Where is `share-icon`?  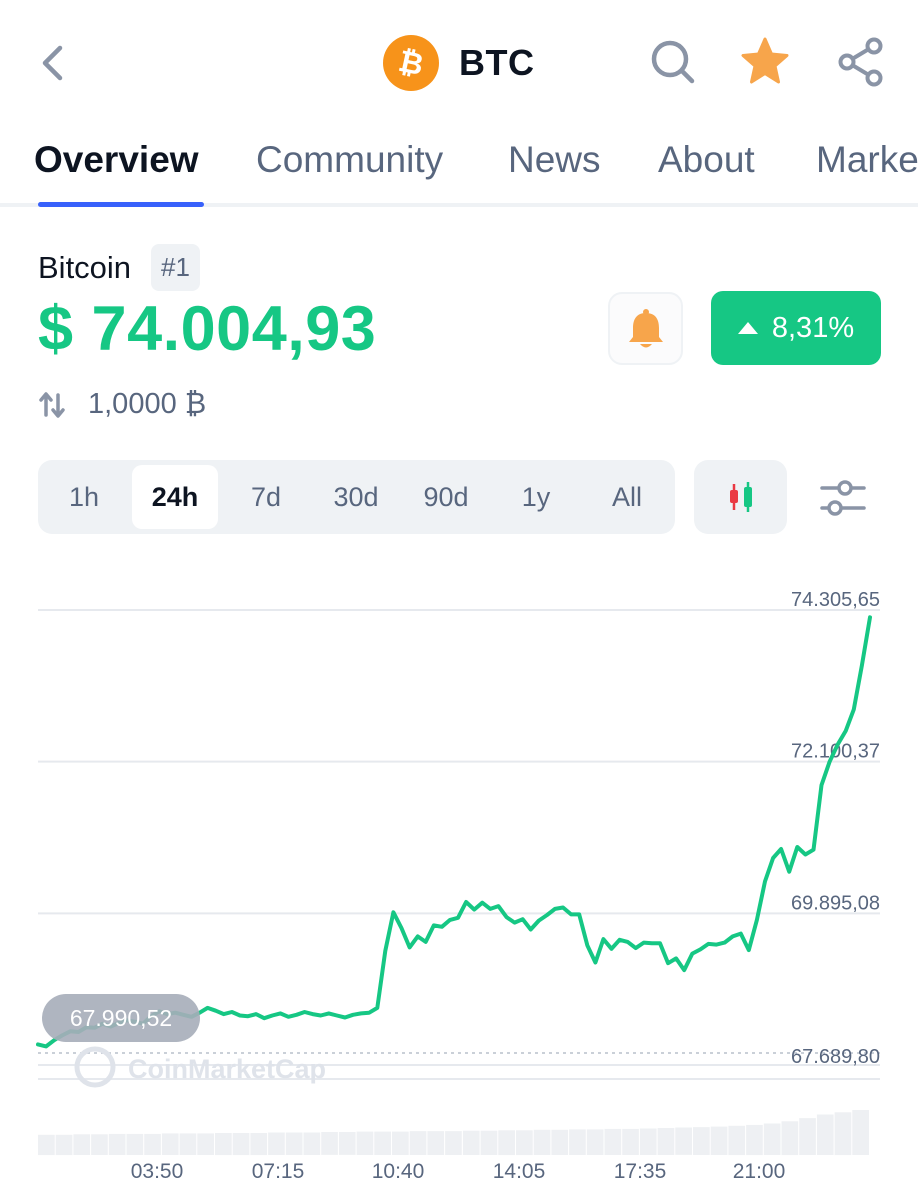
share-icon is located at coordinates (860, 62).